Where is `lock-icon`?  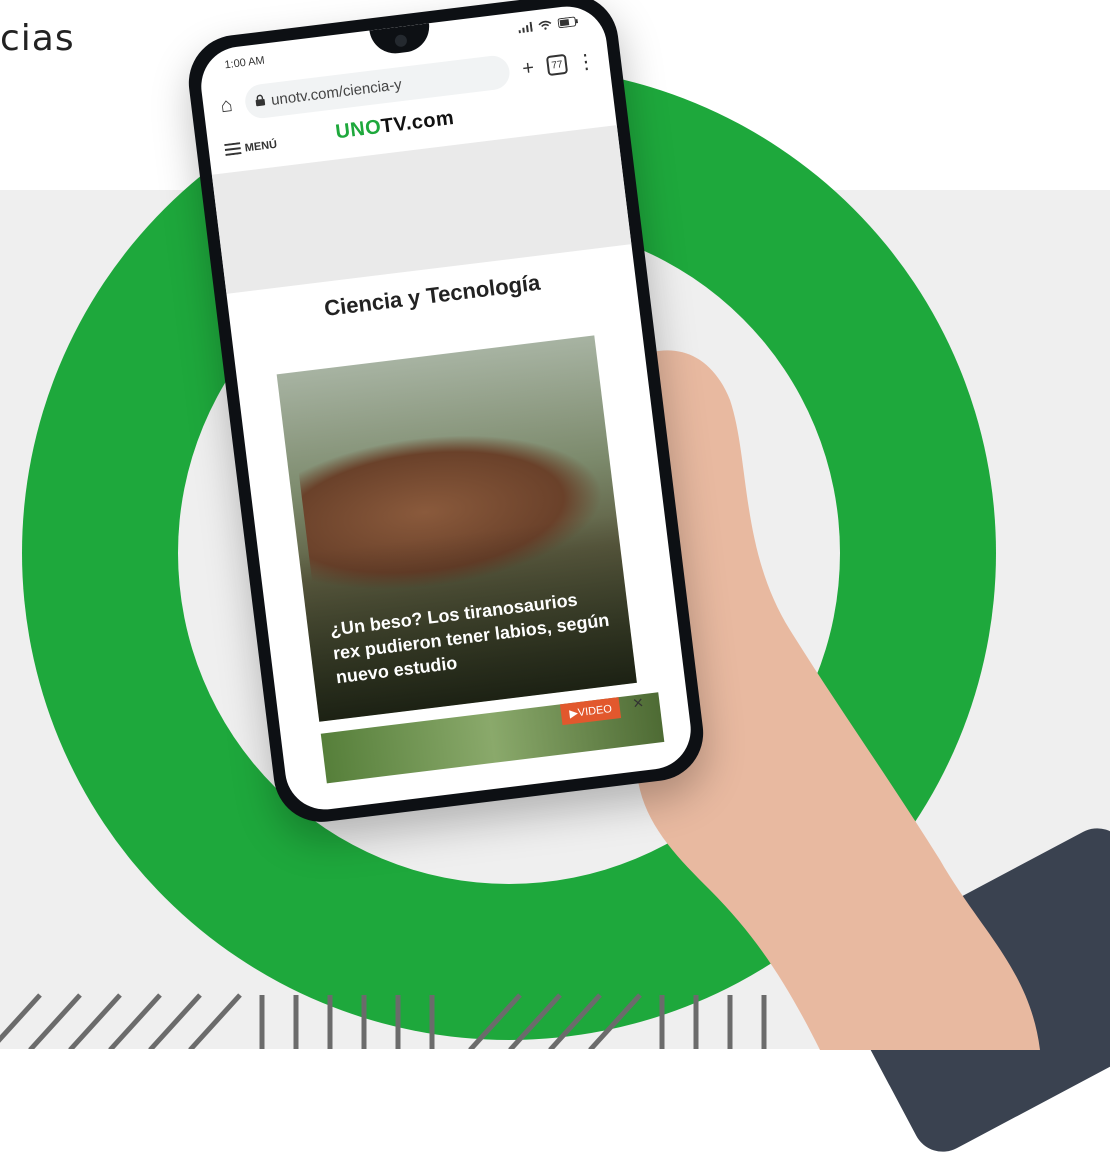 lock-icon is located at coordinates (260, 101).